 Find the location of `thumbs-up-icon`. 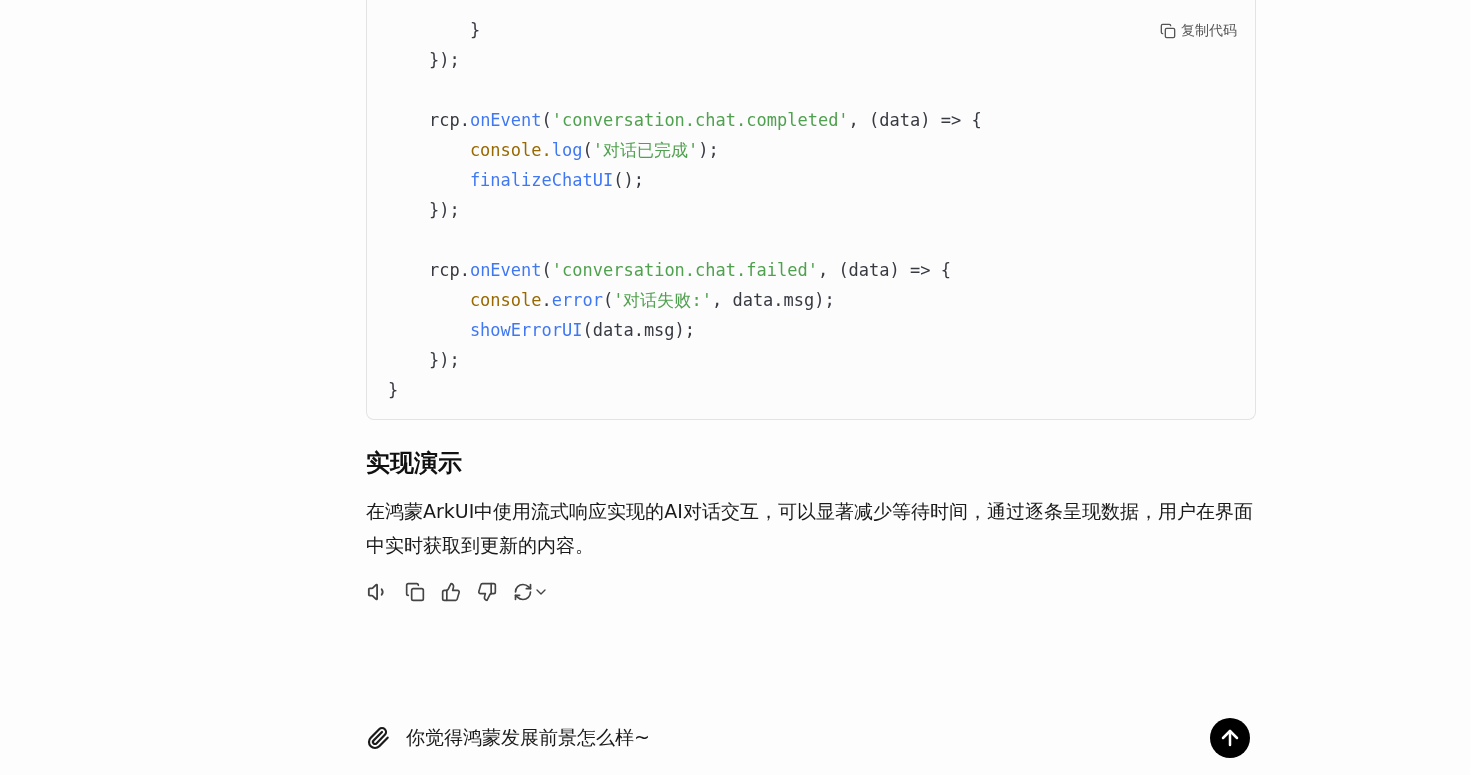

thumbs-up-icon is located at coordinates (451, 592).